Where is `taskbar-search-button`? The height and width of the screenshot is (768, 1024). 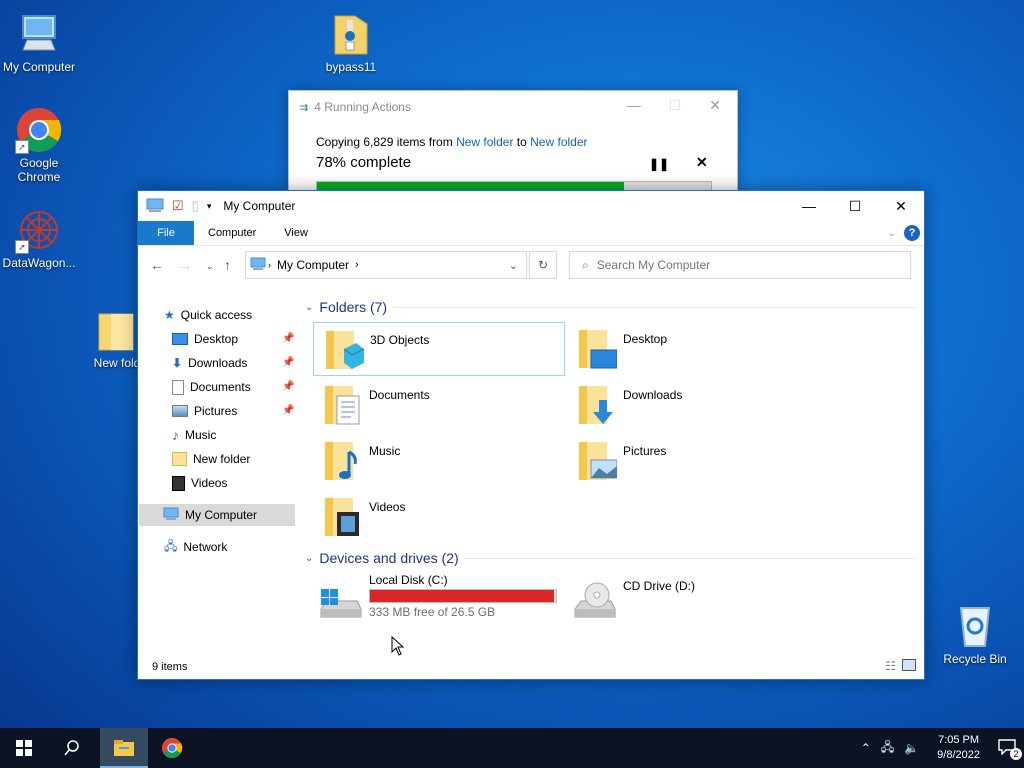
taskbar-search-button is located at coordinates (72, 748).